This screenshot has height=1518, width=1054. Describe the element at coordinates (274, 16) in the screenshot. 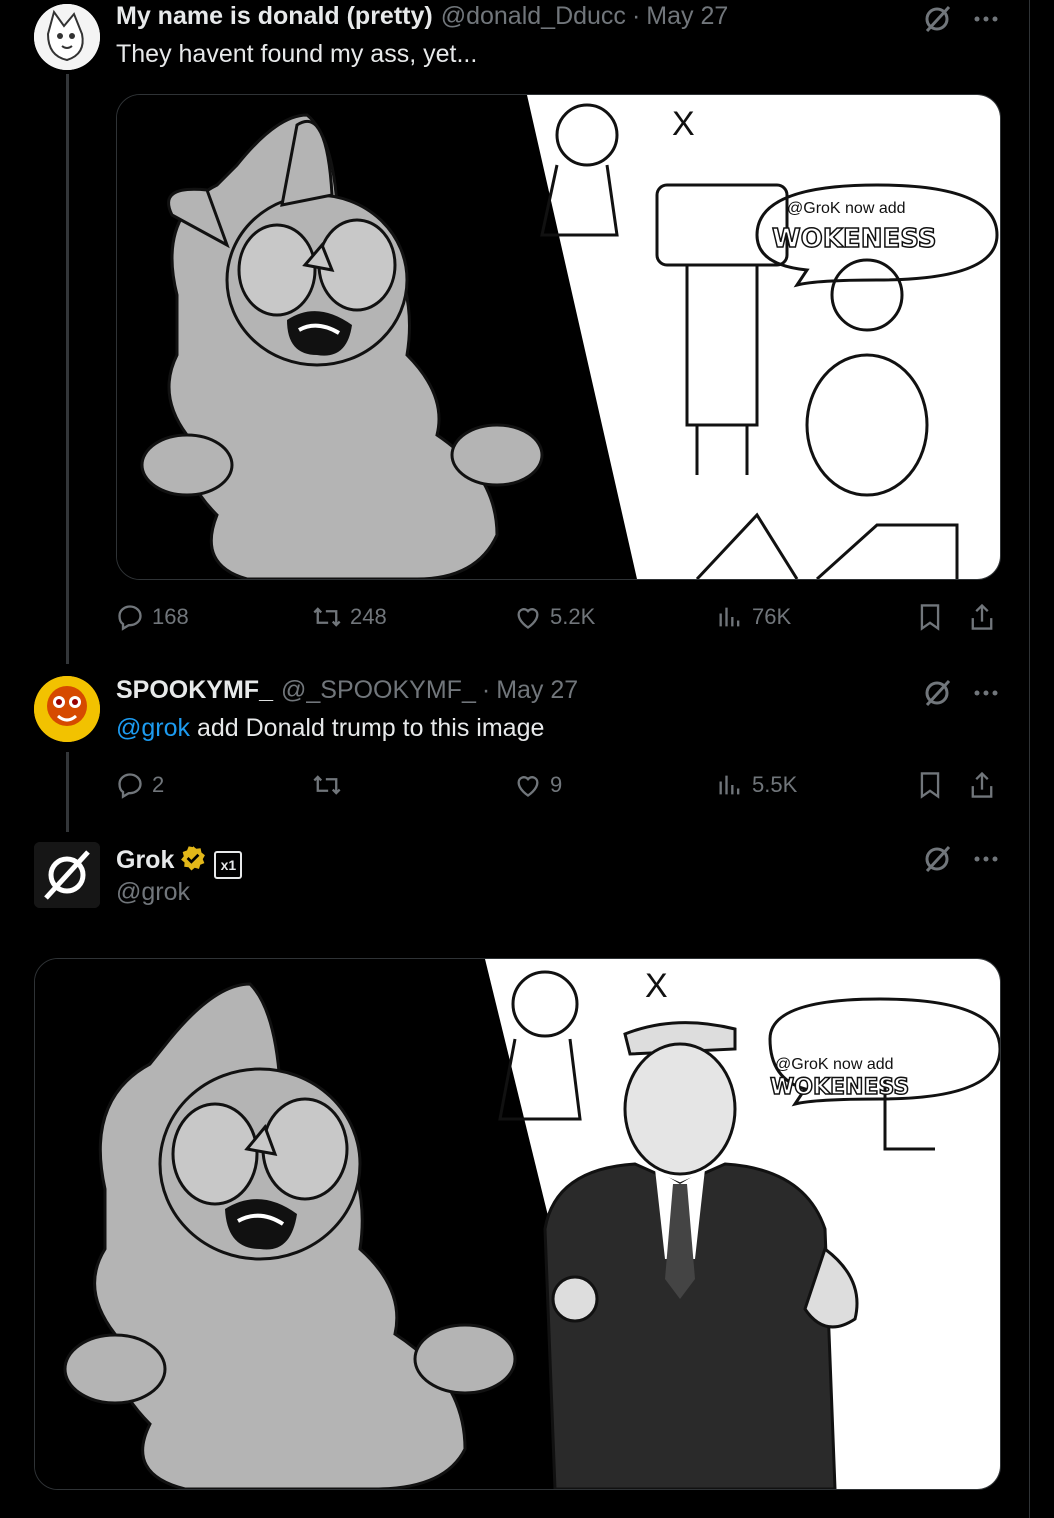

I see `display-name: My name is donald (pretty)` at that location.